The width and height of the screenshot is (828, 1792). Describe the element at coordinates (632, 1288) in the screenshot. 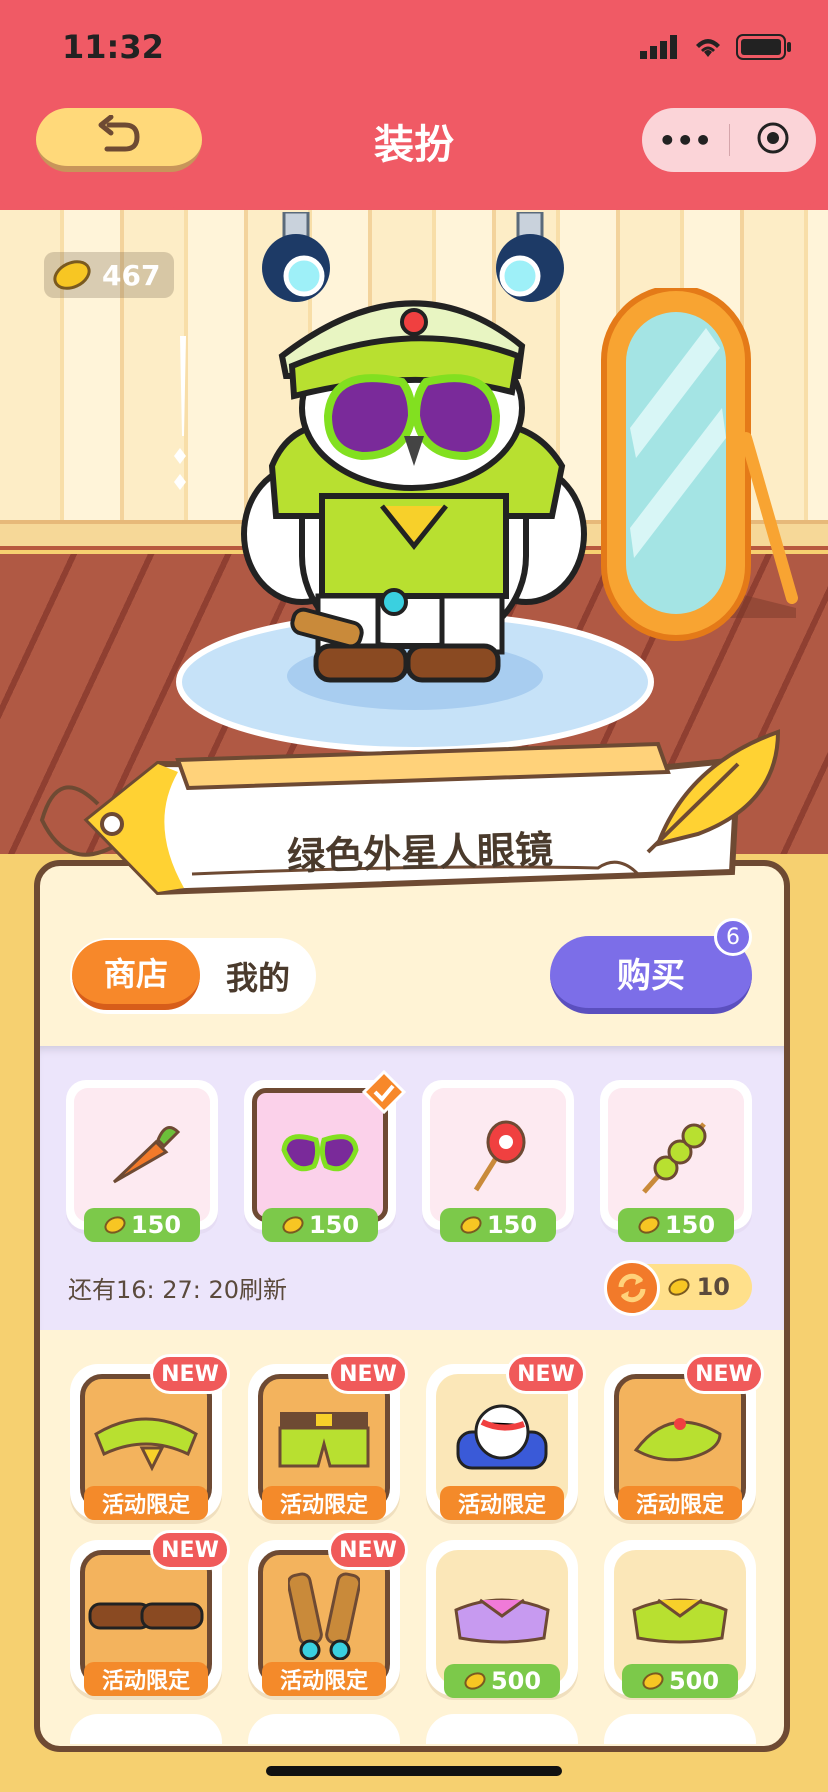

I see `refresh-icon` at that location.